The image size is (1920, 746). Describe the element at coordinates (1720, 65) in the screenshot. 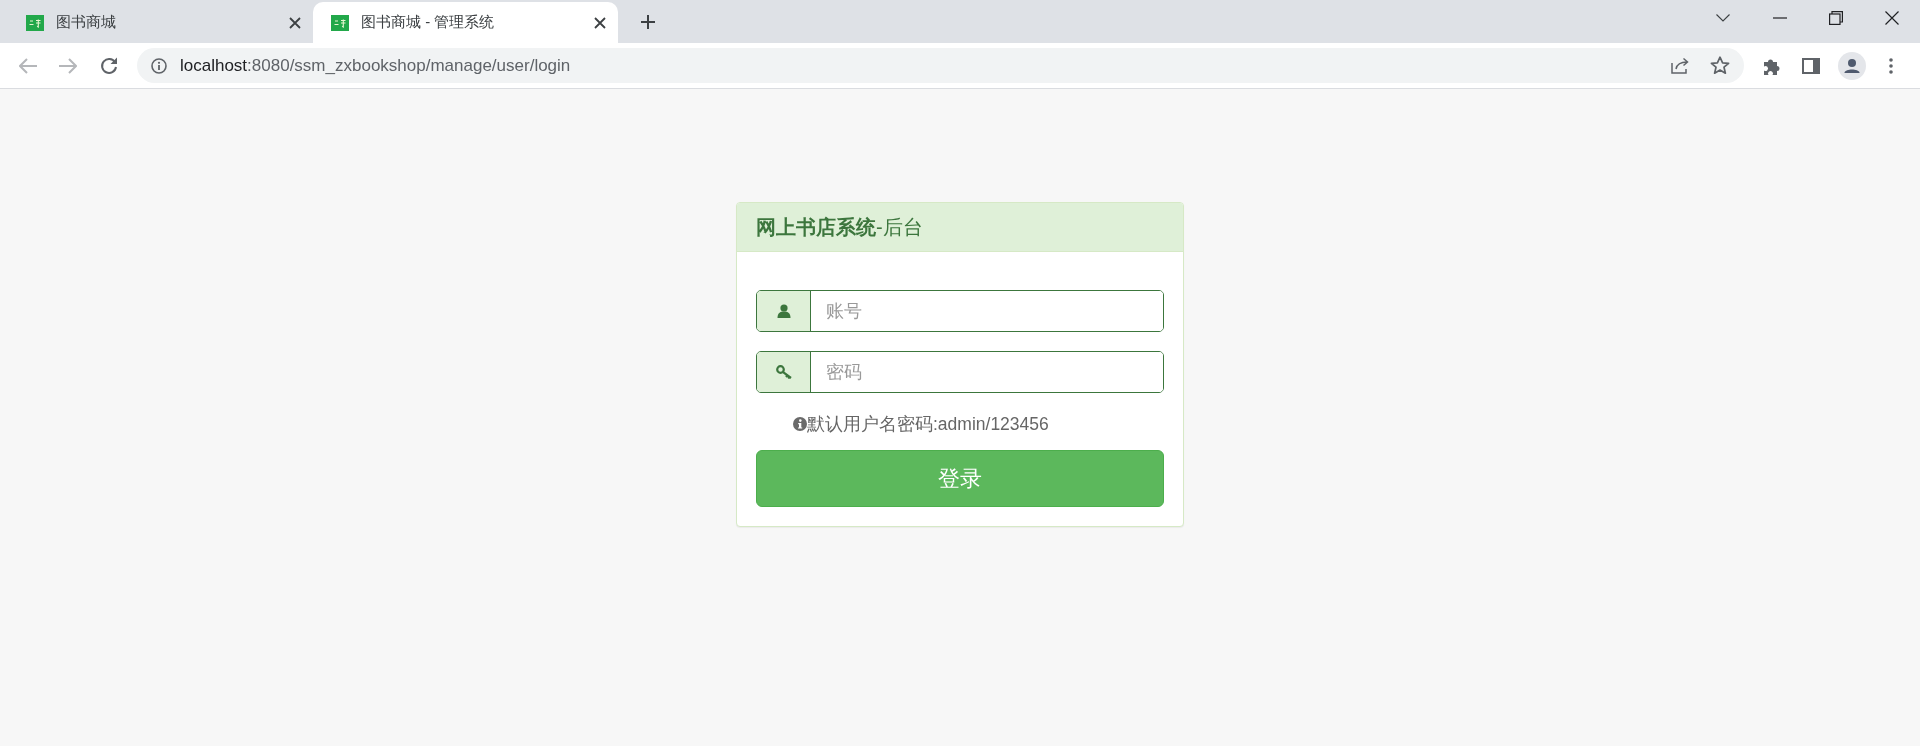

I see `star-icon` at that location.